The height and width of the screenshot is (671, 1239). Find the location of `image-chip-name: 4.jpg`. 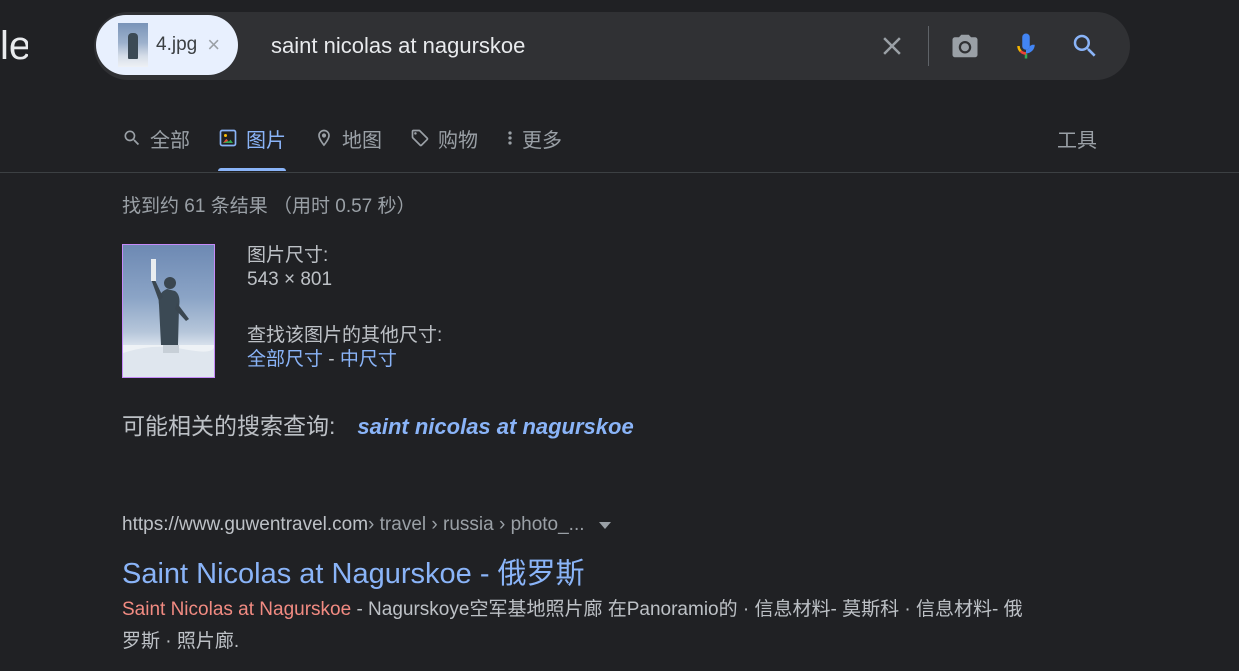

image-chip-name: 4.jpg is located at coordinates (177, 44).